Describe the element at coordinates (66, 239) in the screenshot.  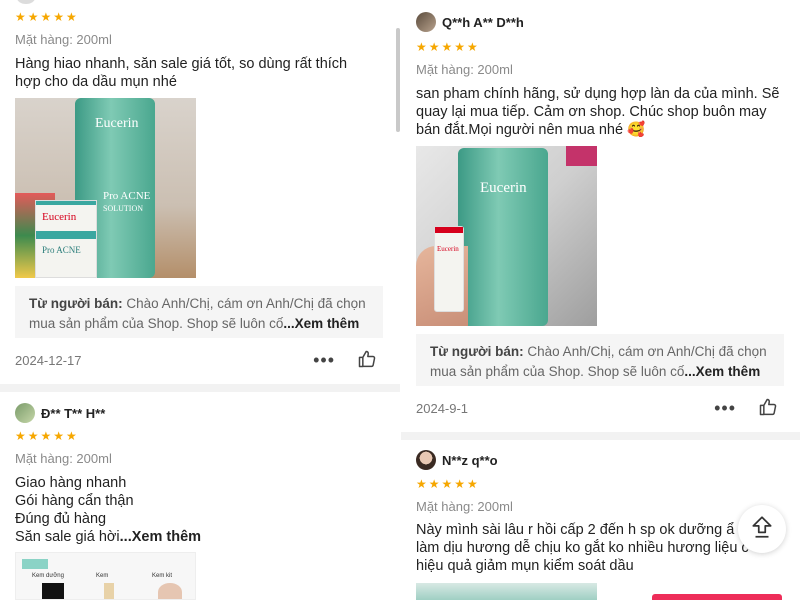
I see `product-box: Eucerin Pro ACNE` at that location.